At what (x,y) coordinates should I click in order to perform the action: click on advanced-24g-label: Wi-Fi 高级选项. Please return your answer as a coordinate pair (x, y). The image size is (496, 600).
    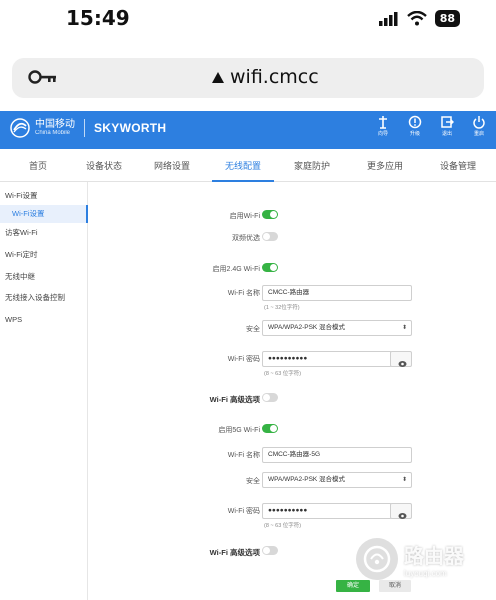
    Looking at the image, I should click on (234, 399).